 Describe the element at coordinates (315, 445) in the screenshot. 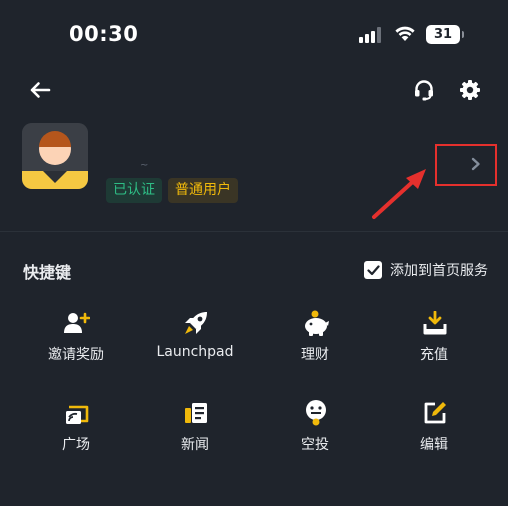

I see `shortcut-label: 空投` at that location.